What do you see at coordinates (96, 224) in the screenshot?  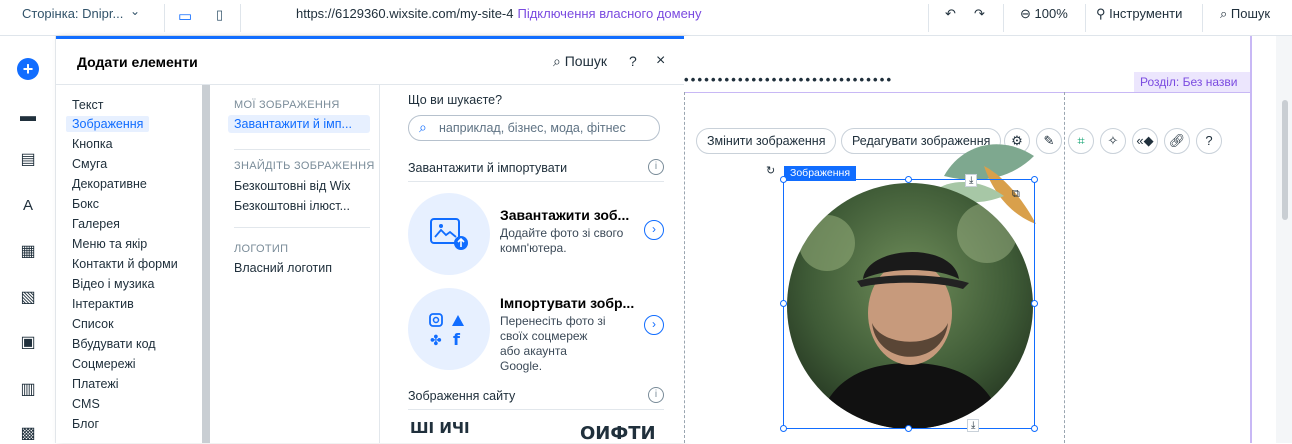 I see `category-item: Галерея` at bounding box center [96, 224].